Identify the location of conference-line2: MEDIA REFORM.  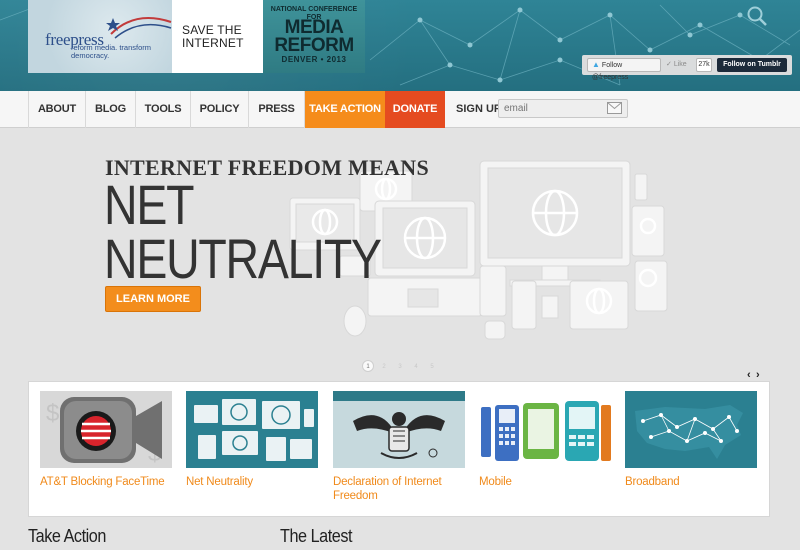
(314, 36).